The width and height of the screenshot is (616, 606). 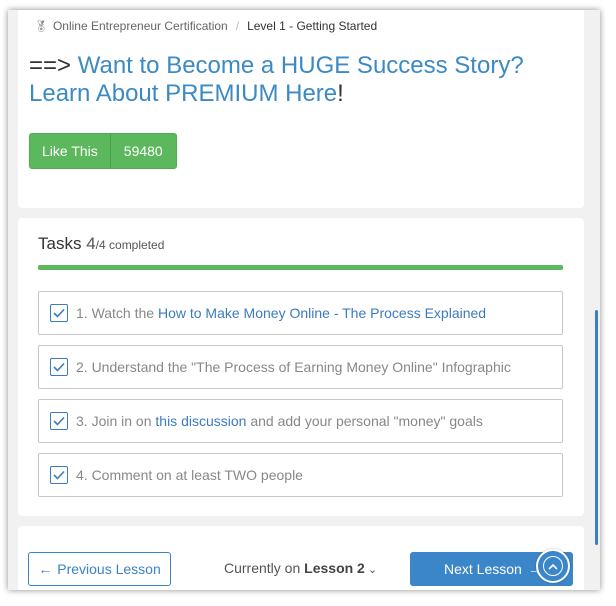 I want to click on breadcrumb-current: Level 1 - Getting Started, so click(x=312, y=26).